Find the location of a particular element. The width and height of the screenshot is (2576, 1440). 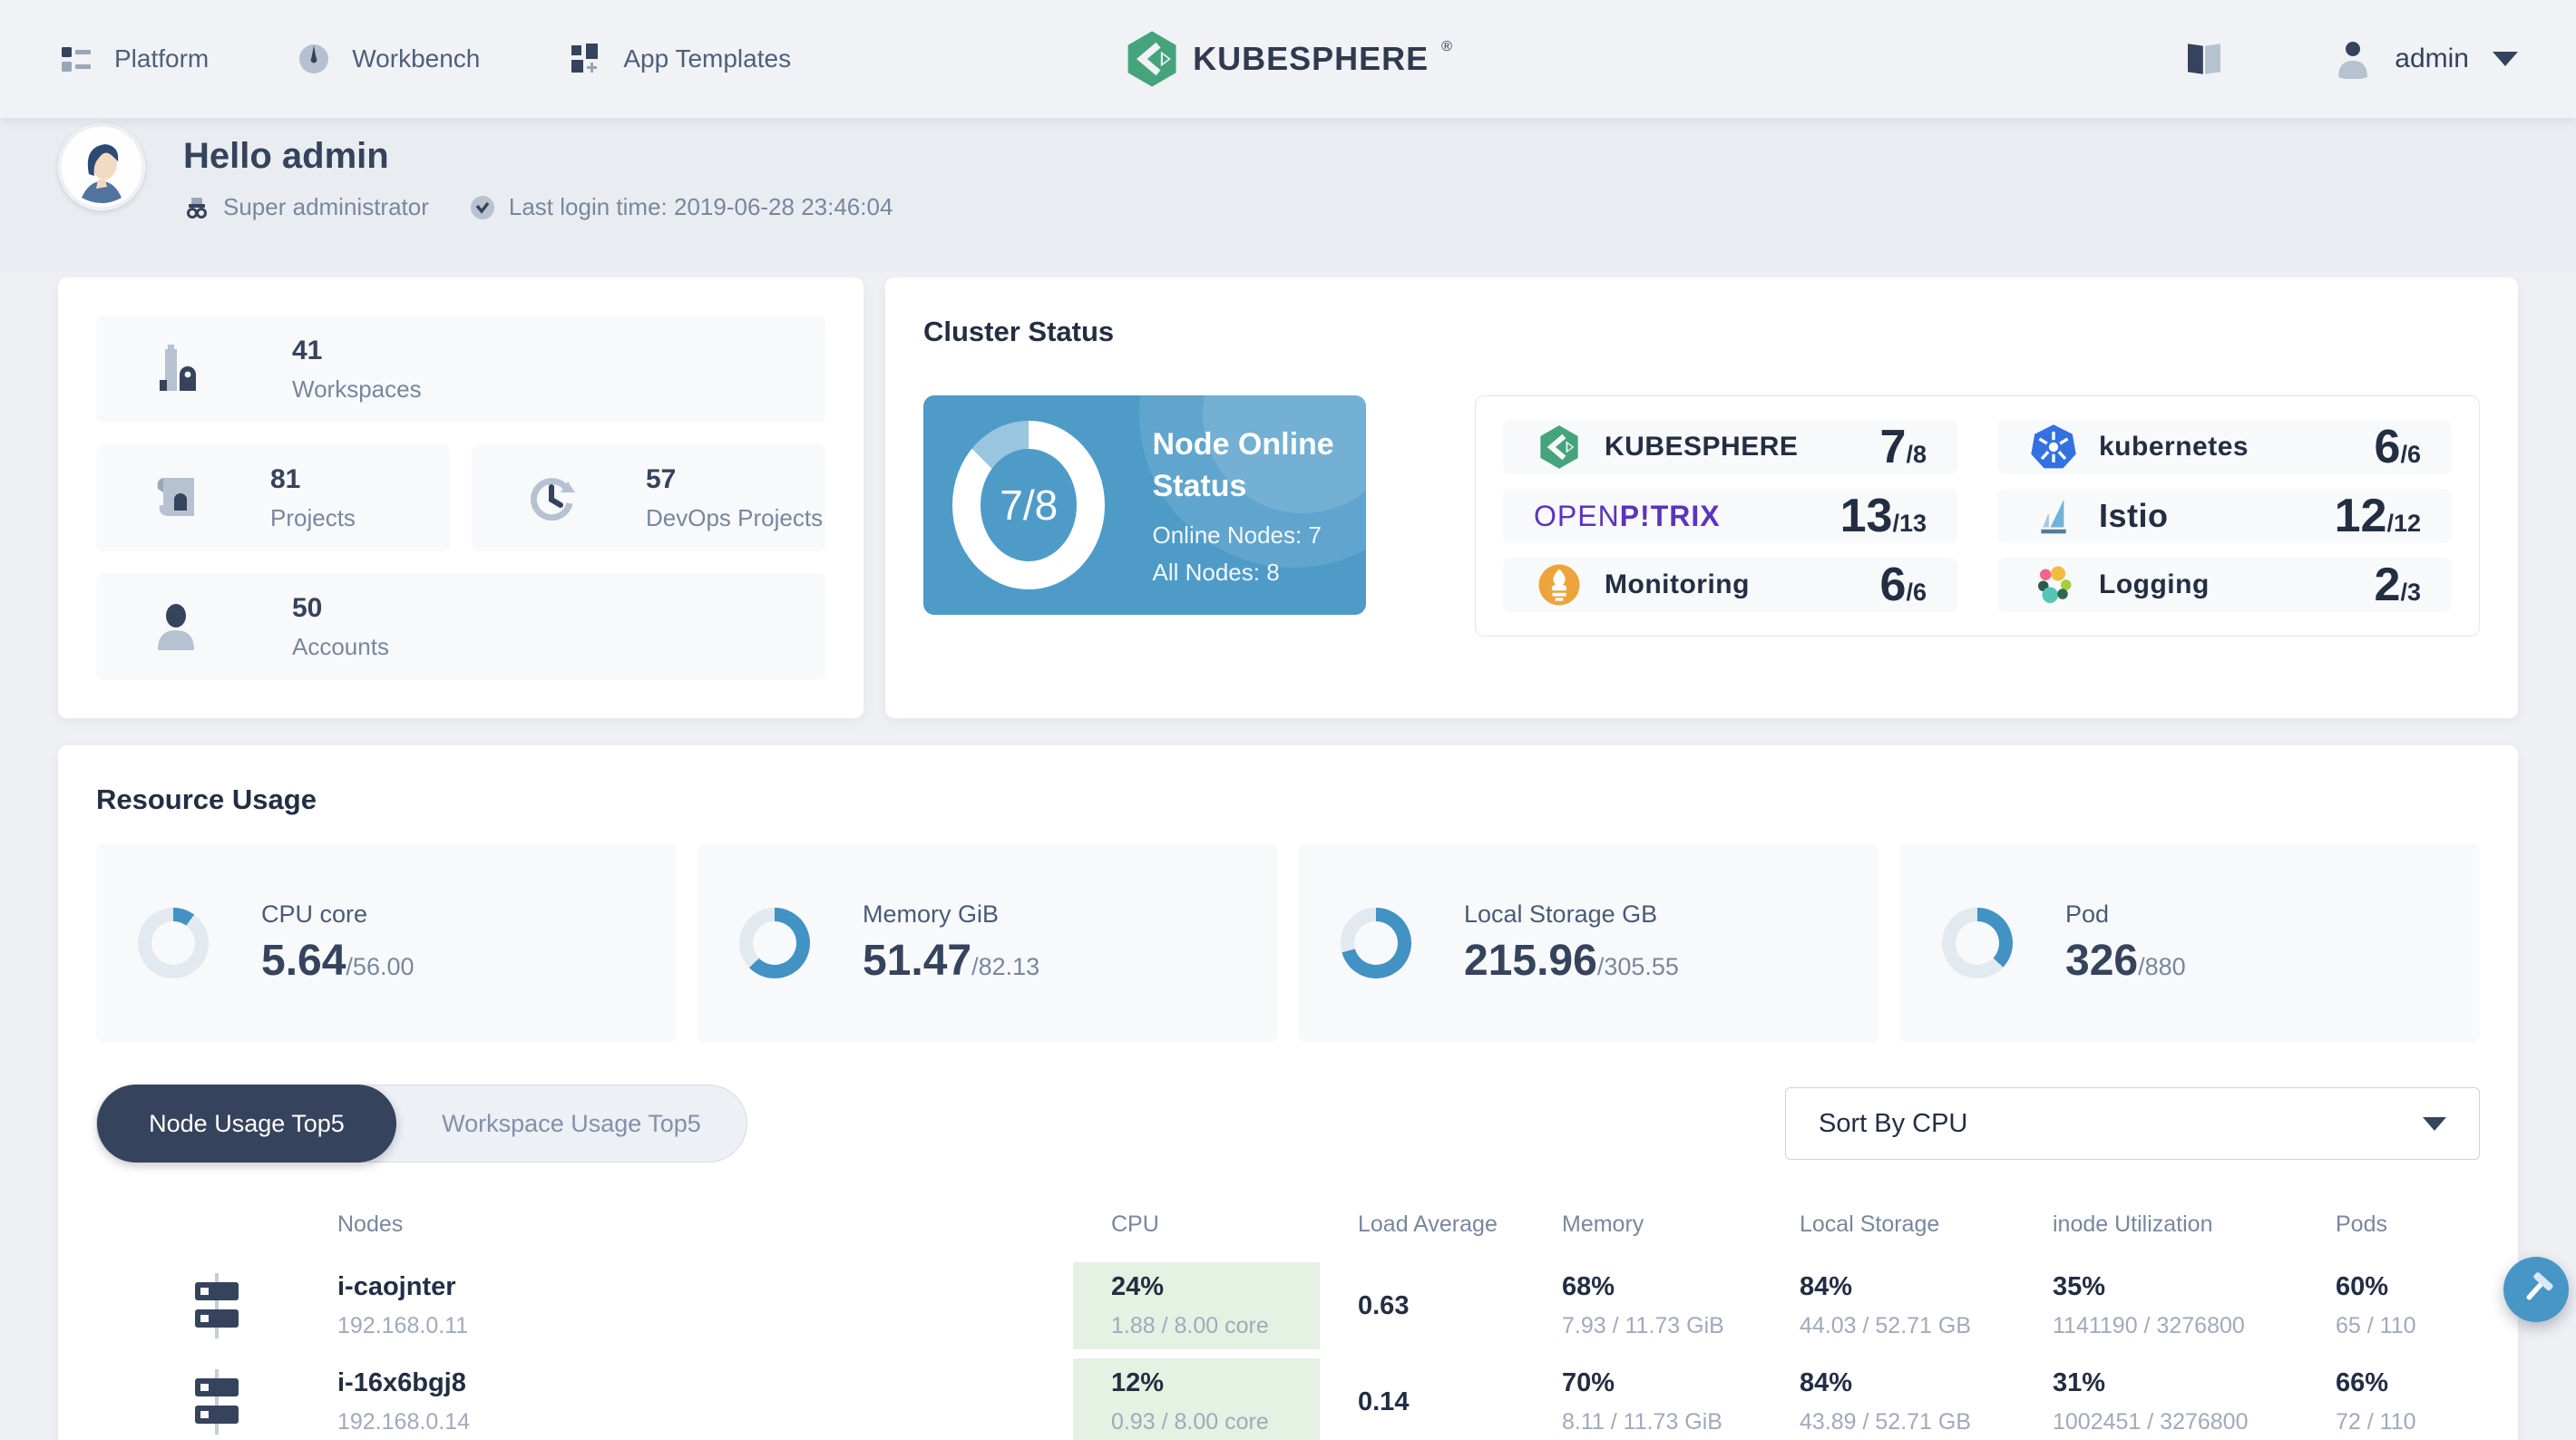

memory-donut is located at coordinates (774, 943).